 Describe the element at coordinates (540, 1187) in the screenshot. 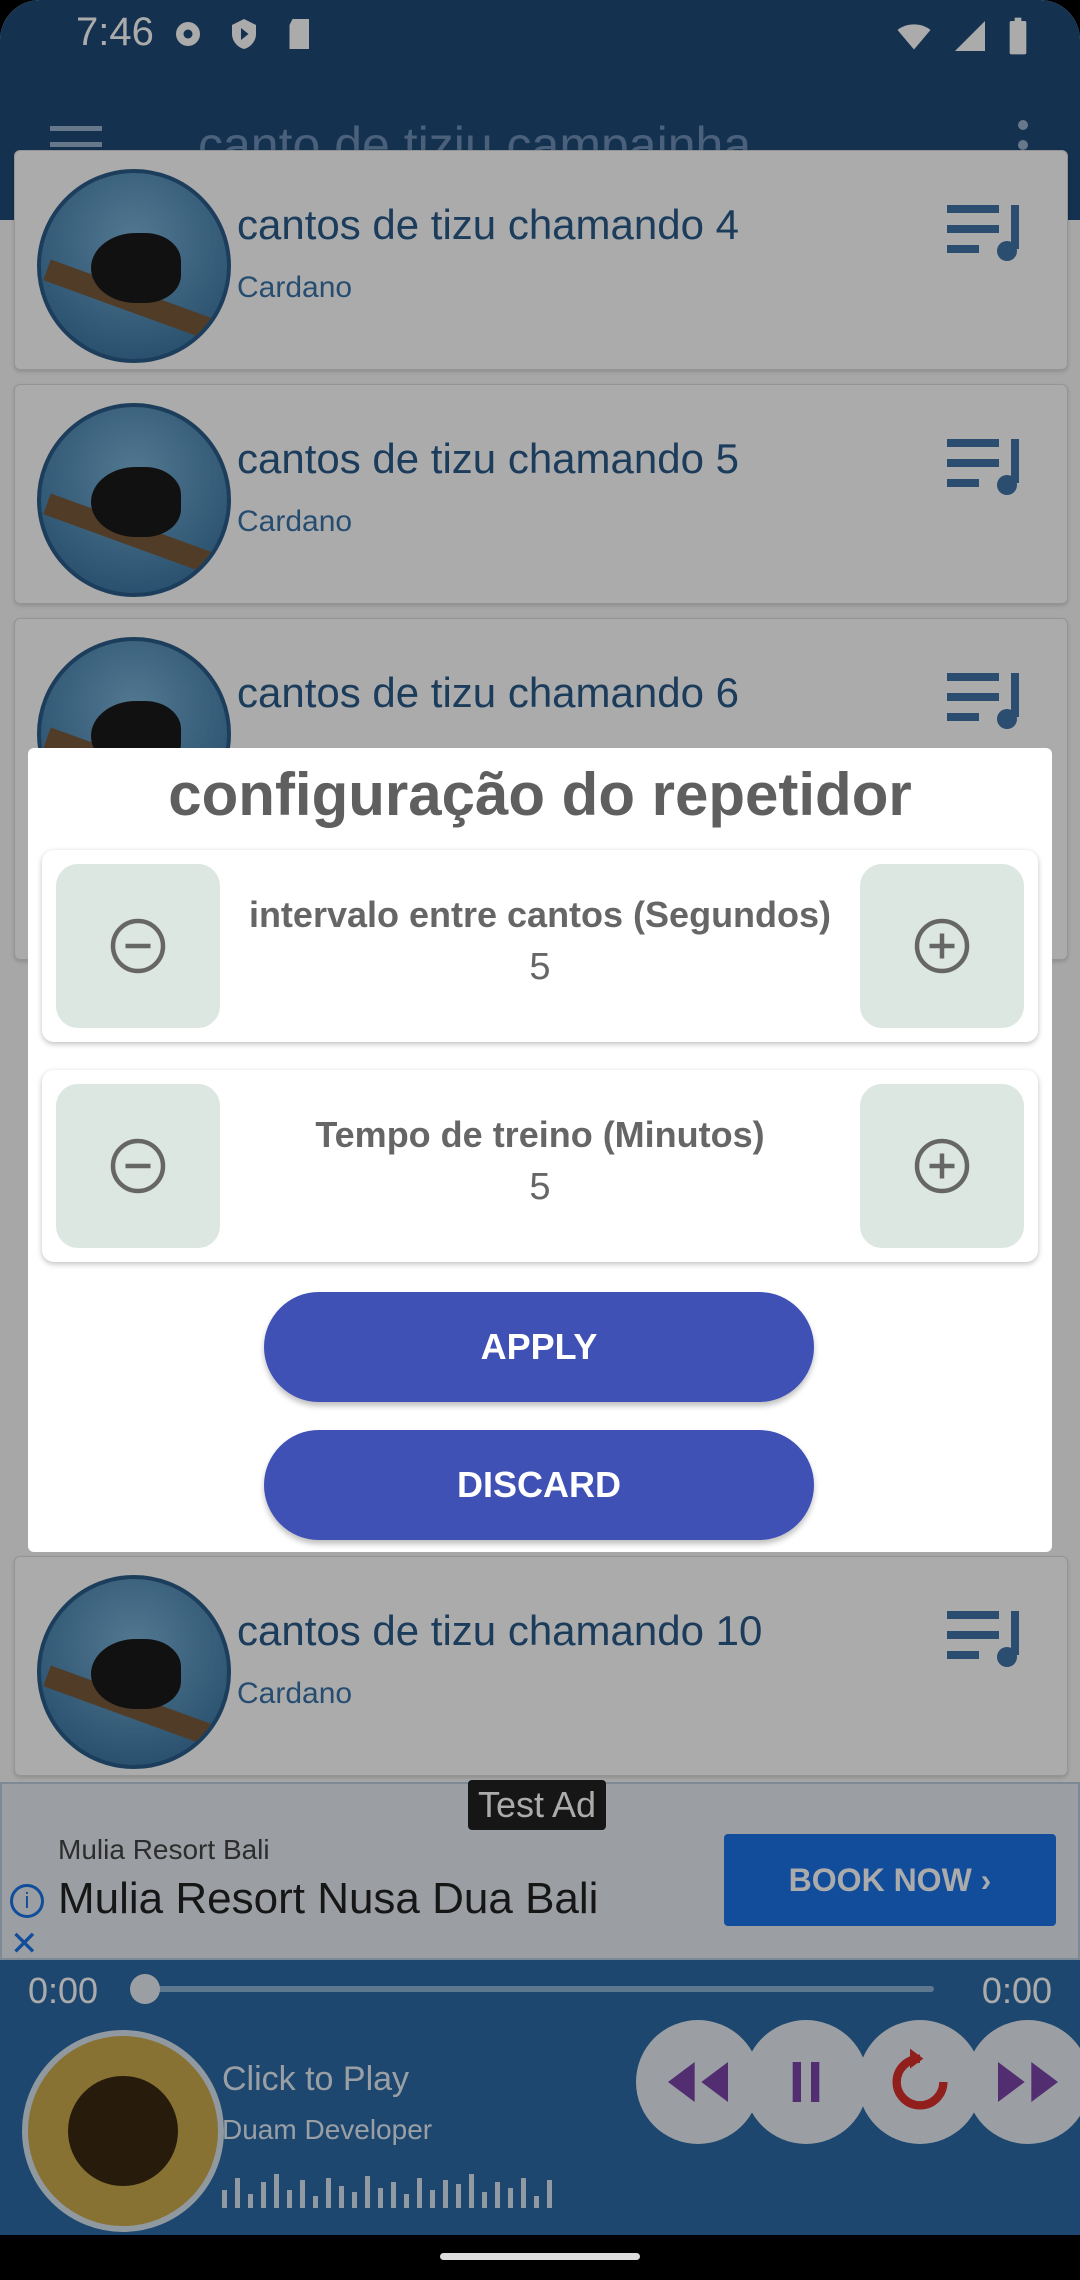

I see `training-value: 5` at that location.